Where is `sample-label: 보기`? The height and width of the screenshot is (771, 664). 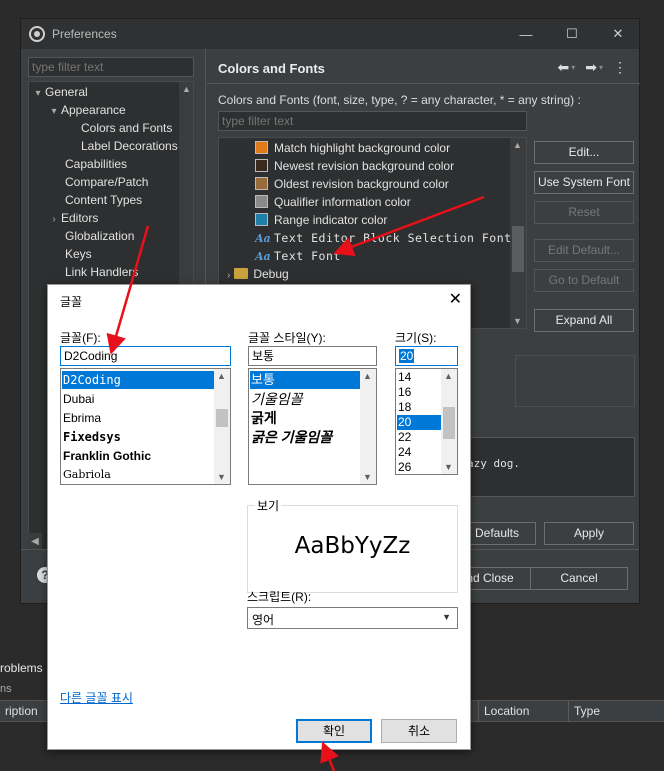 sample-label: 보기 is located at coordinates (268, 505).